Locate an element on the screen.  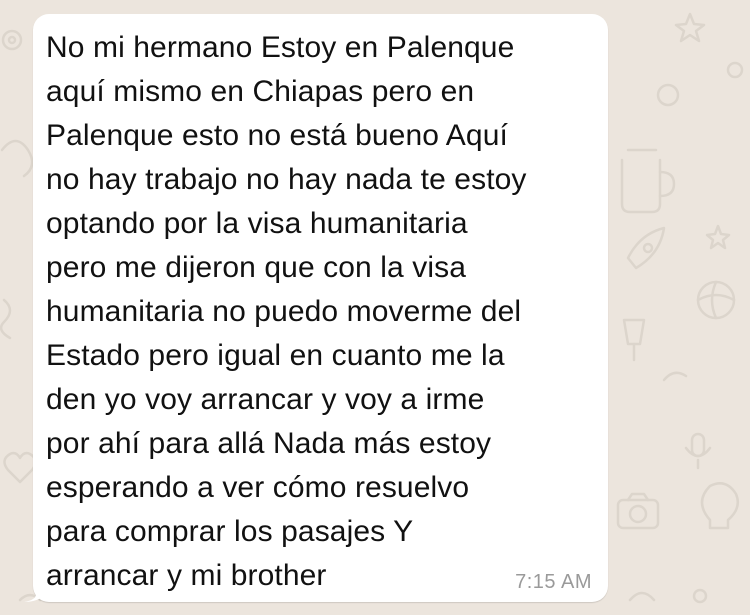
gear-doodle-icon is located at coordinates (12, 40).